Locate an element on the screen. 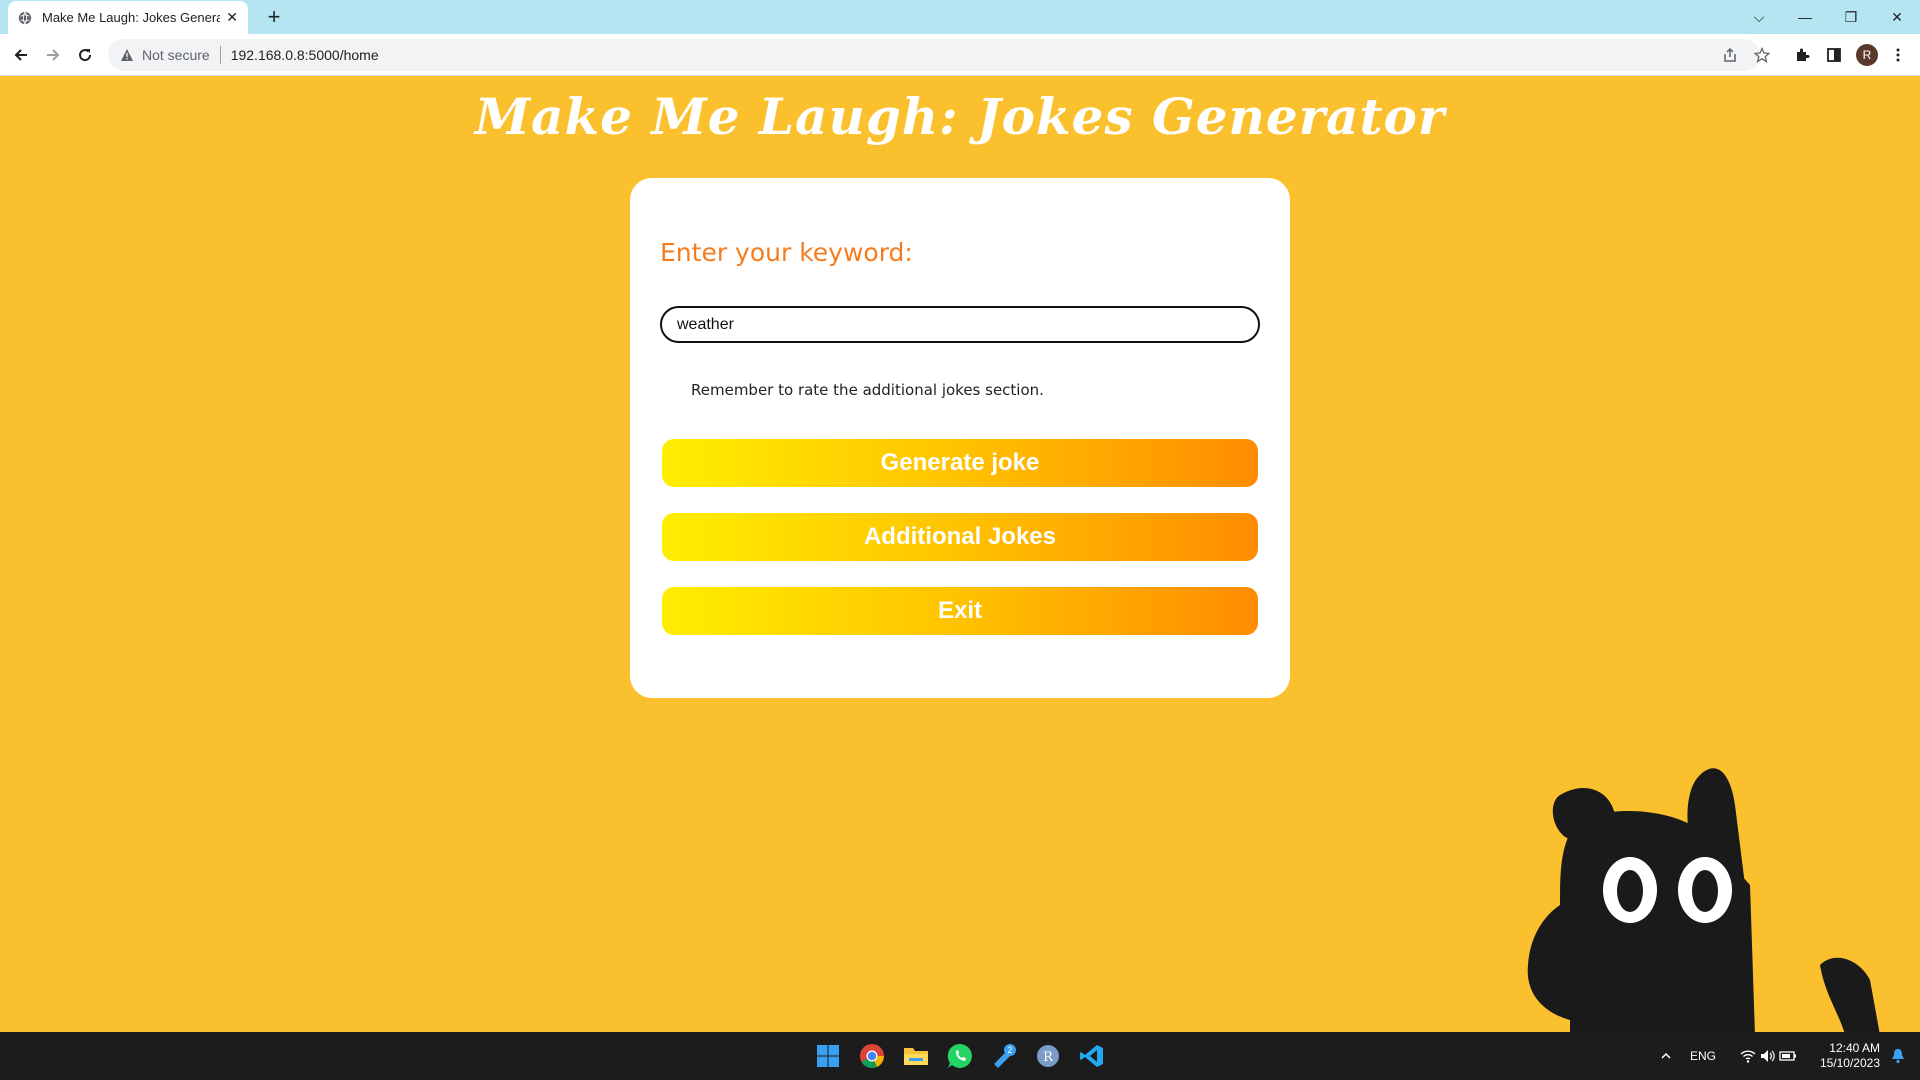 The image size is (1920, 1080). reload-icon is located at coordinates (85, 55).